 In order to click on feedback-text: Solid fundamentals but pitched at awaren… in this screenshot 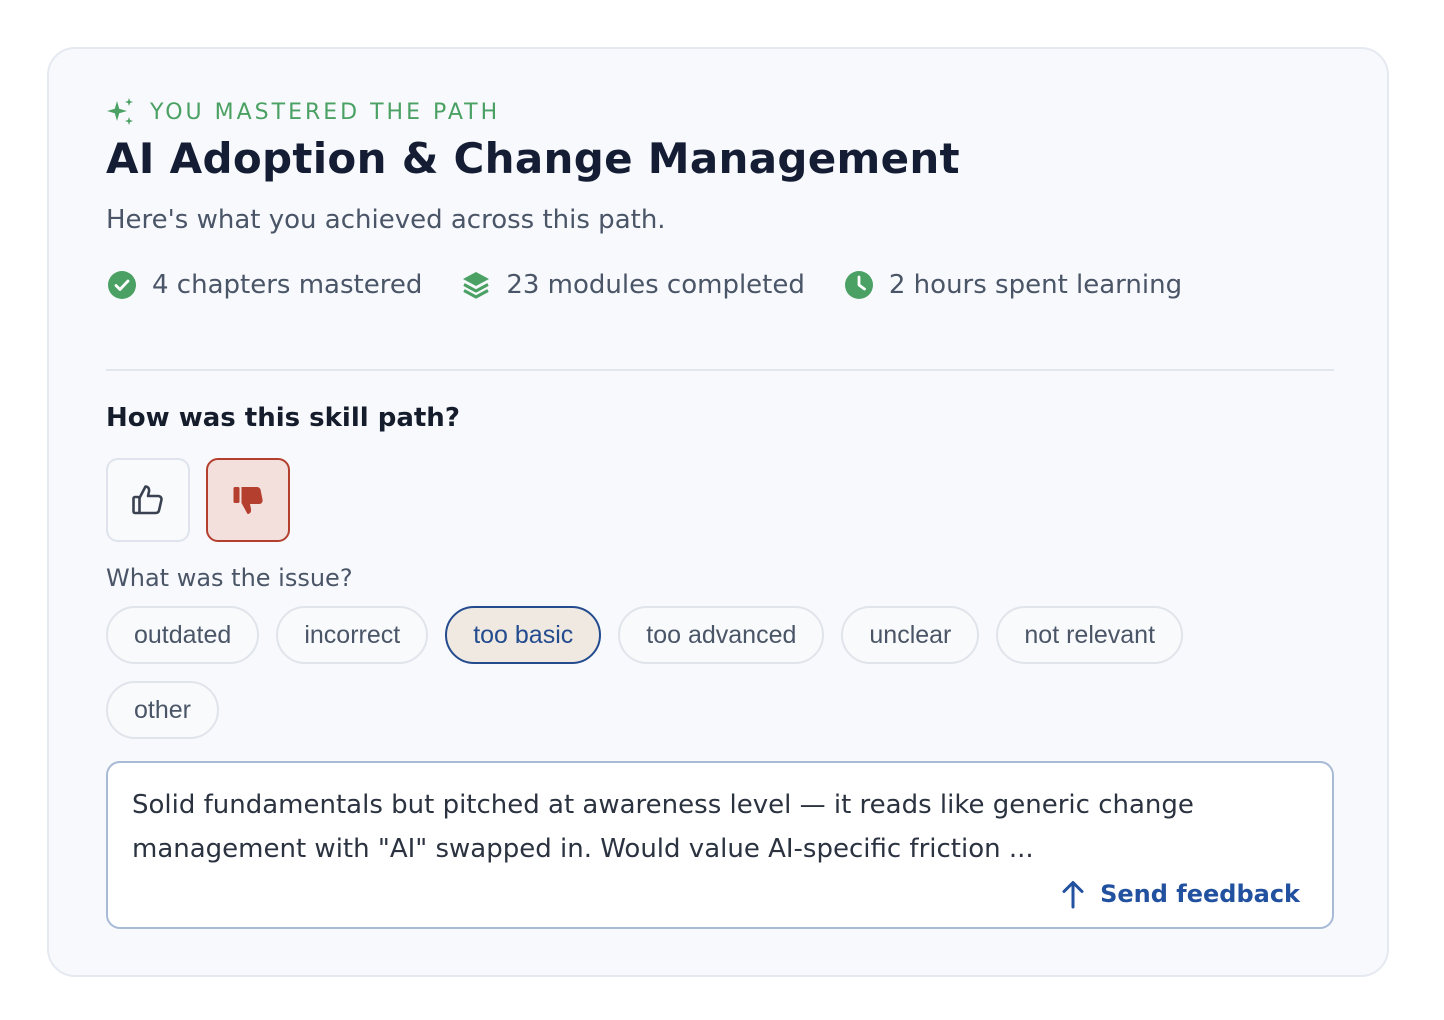, I will do `click(722, 827)`.